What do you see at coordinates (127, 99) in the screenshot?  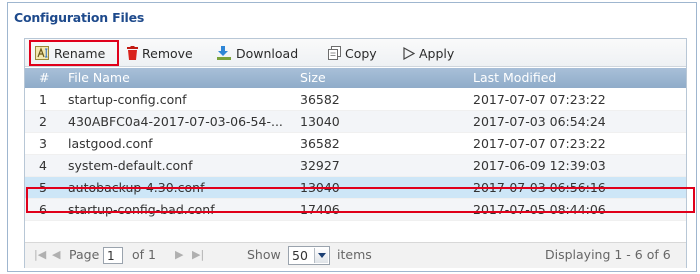 I see `row-file-name: startup-config.conf` at bounding box center [127, 99].